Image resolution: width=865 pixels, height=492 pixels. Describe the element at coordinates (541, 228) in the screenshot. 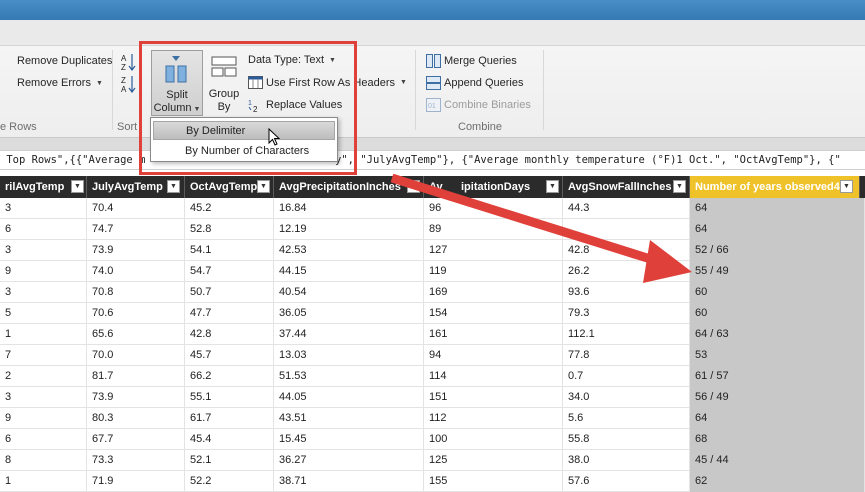

I see `annotation-arrow-icon` at that location.